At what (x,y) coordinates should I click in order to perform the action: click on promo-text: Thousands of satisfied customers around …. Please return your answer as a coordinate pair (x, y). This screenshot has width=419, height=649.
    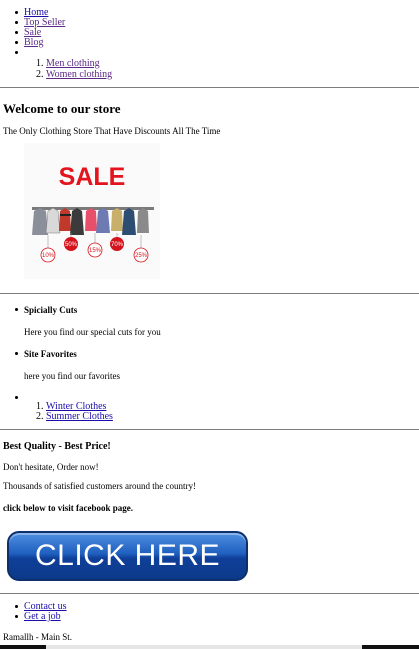
    Looking at the image, I should click on (99, 486).